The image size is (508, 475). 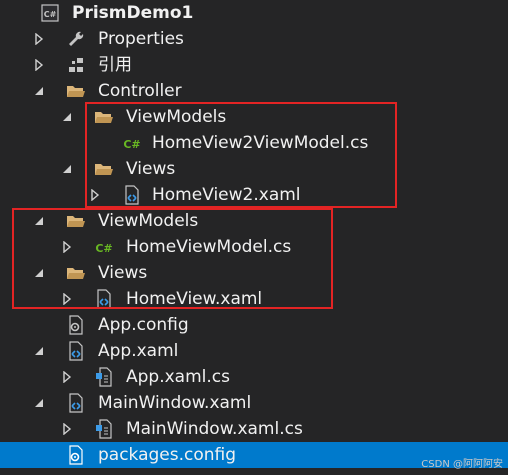 I want to click on references-icon, so click(x=76, y=65).